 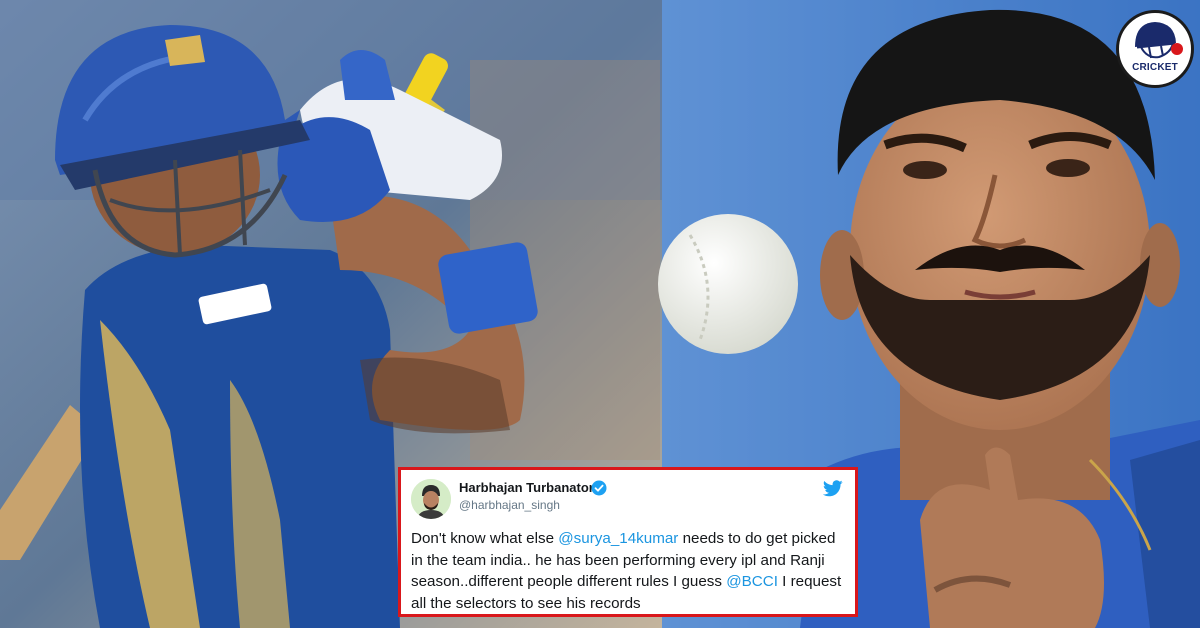 What do you see at coordinates (599, 488) in the screenshot?
I see `verified-badge-icon` at bounding box center [599, 488].